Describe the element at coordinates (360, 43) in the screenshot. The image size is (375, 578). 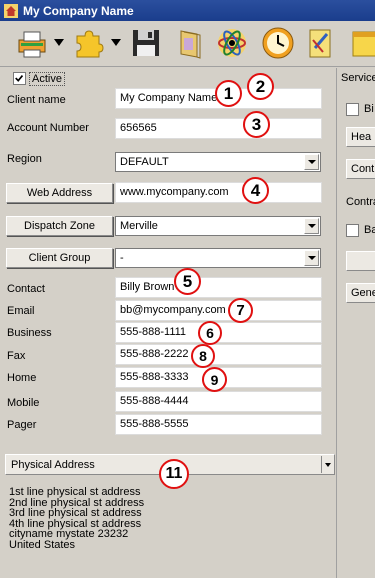
I see `sticky-note-icon` at that location.